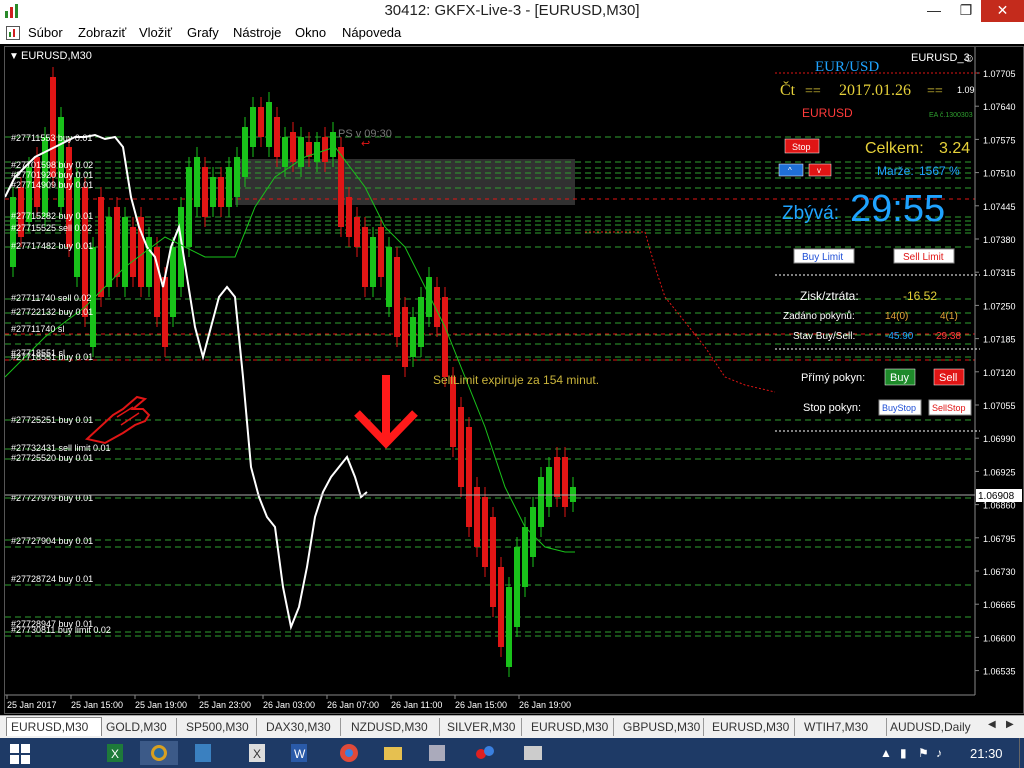 This screenshot has height=768, width=1024. I want to click on menu-help: Nápoveda, so click(371, 32).